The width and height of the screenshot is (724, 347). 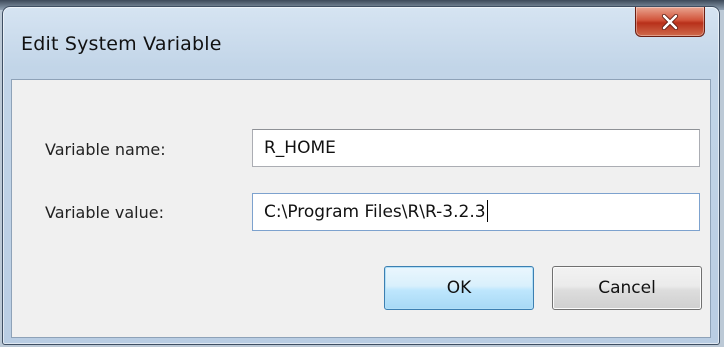 I want to click on cancel-button-label: Cancel, so click(x=627, y=288).